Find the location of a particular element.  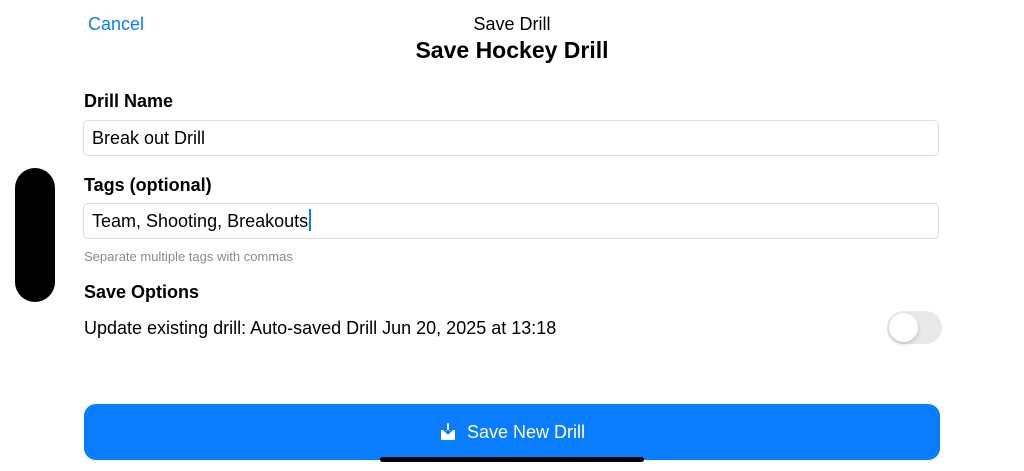

text-cursor is located at coordinates (310, 220).